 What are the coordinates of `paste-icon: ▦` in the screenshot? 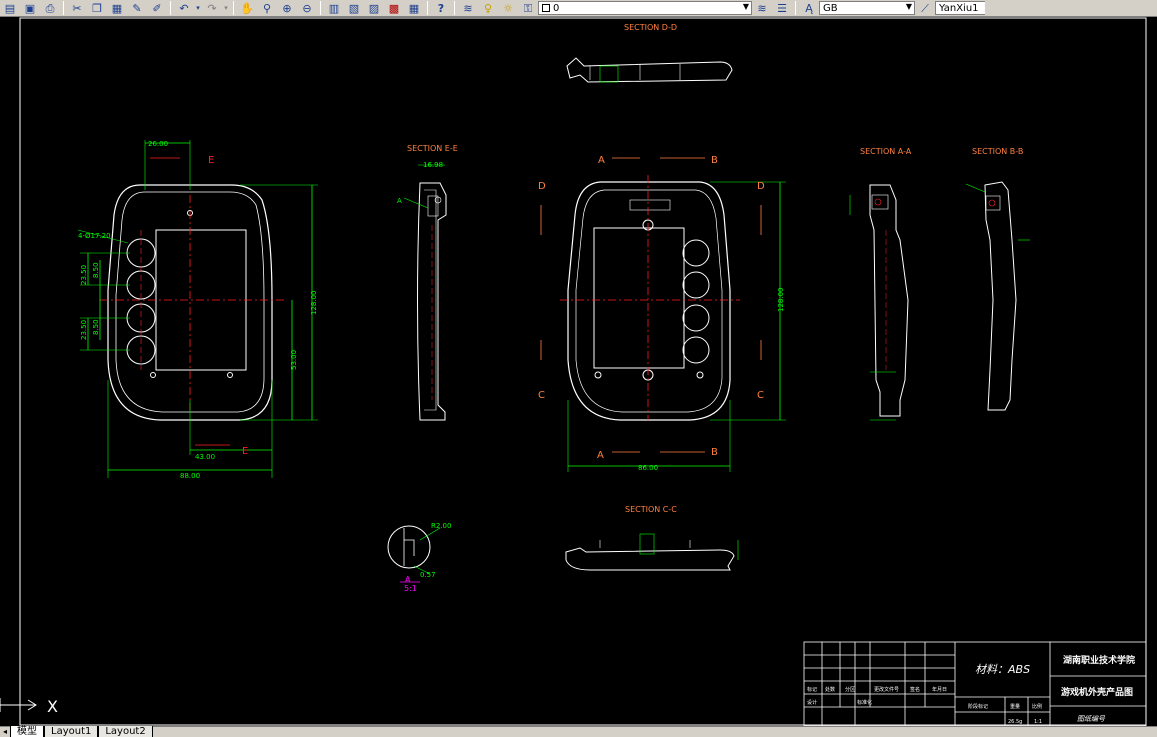 It's located at (117, 8).